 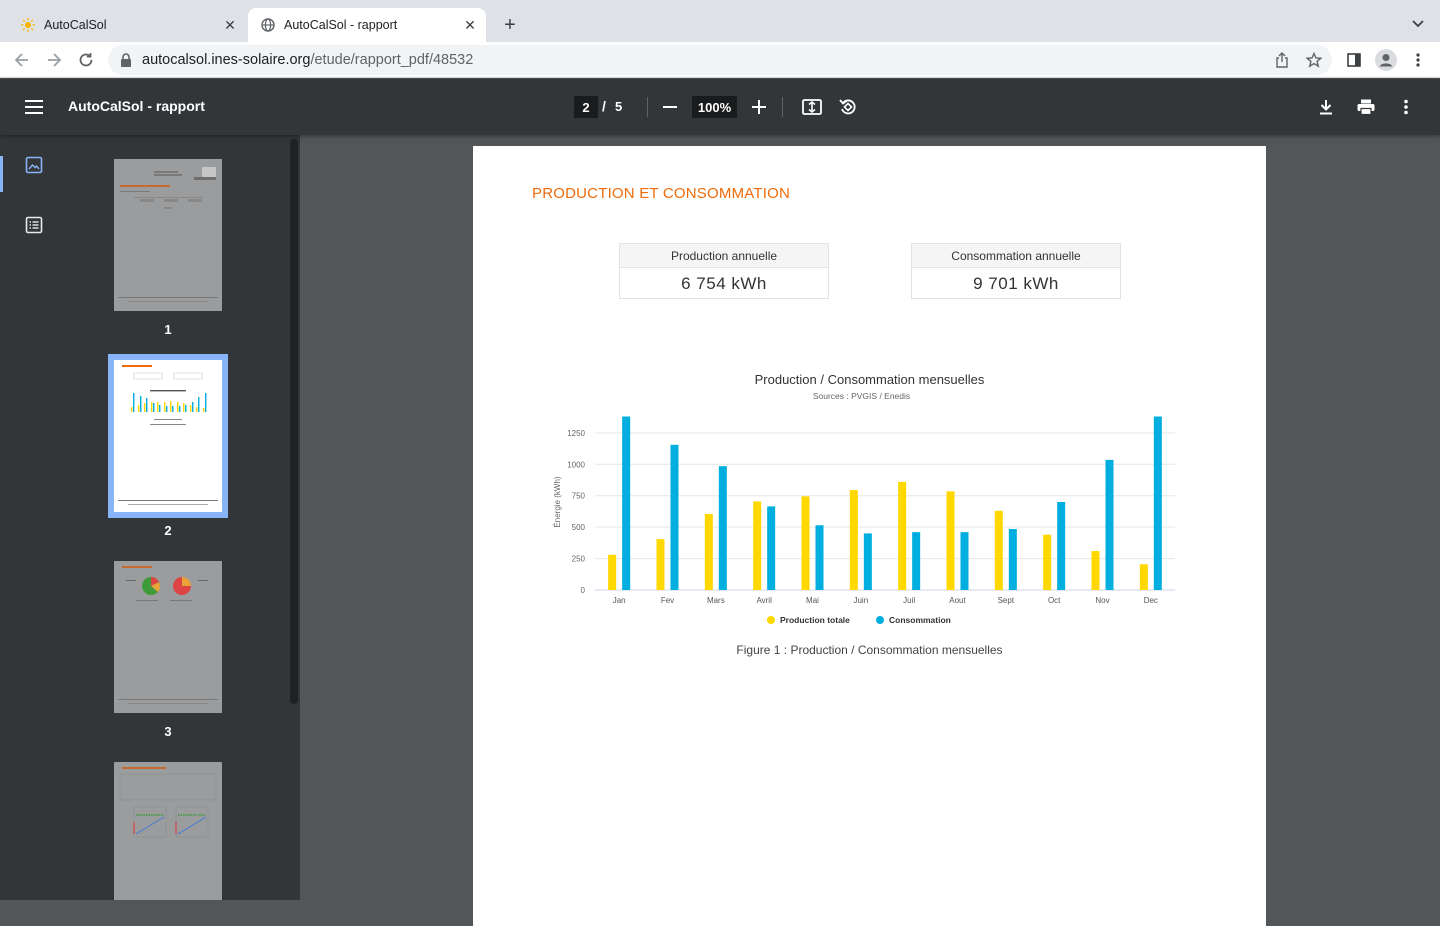 What do you see at coordinates (1047, 562) in the screenshot?
I see `bar-production-oct` at bounding box center [1047, 562].